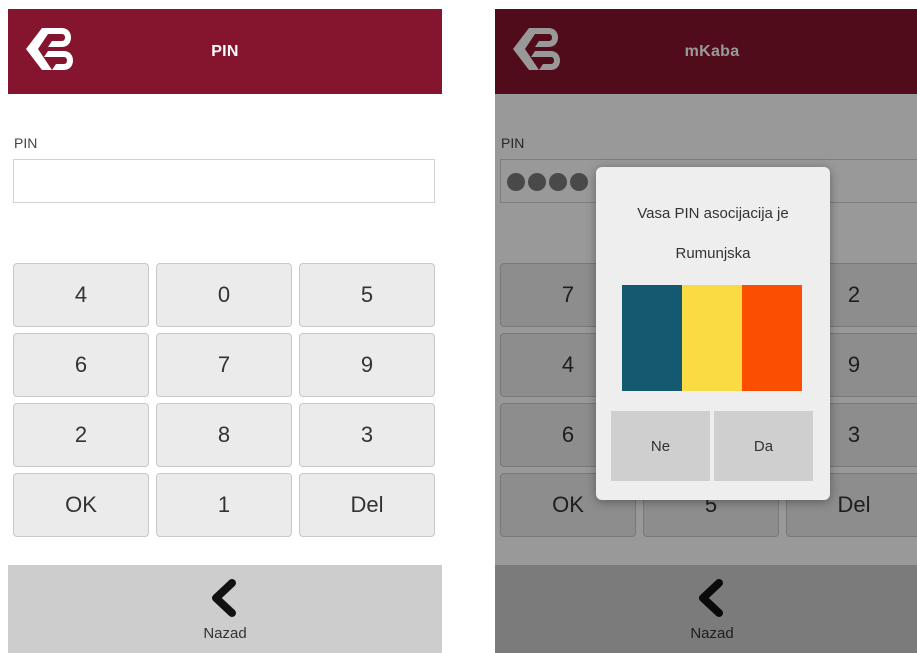 The width and height of the screenshot is (917, 653). Describe the element at coordinates (224, 505) in the screenshot. I see `key-button: 1` at that location.